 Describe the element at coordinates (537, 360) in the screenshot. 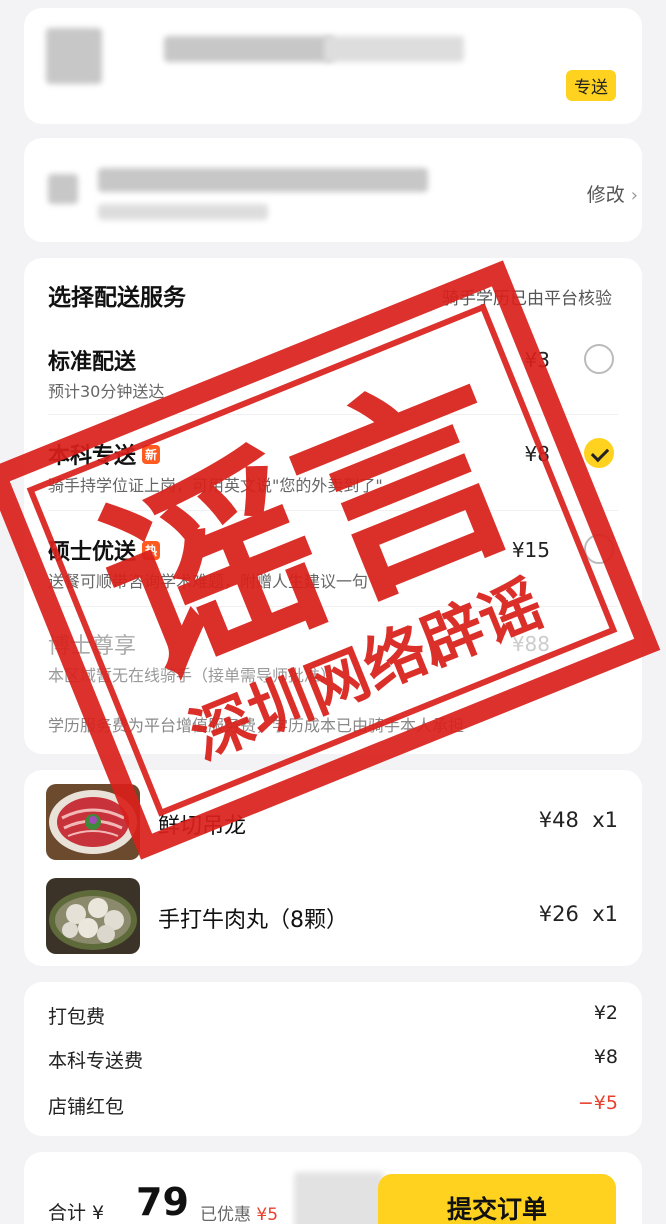

I see `option-price: ¥3` at that location.